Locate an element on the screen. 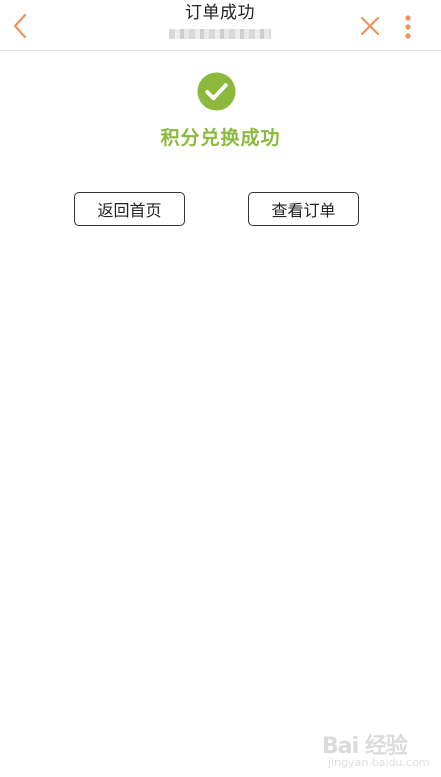 The image size is (441, 777). back-button is located at coordinates (20, 26).